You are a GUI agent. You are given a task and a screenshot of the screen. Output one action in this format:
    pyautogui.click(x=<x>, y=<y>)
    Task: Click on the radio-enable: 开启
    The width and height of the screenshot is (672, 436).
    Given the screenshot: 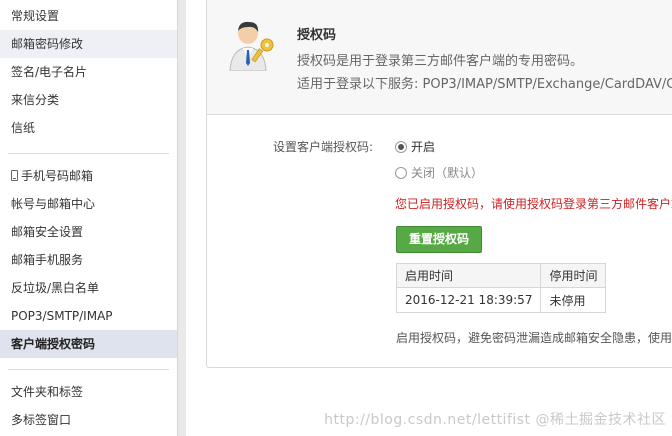 What is the action you would take?
    pyautogui.click(x=415, y=146)
    